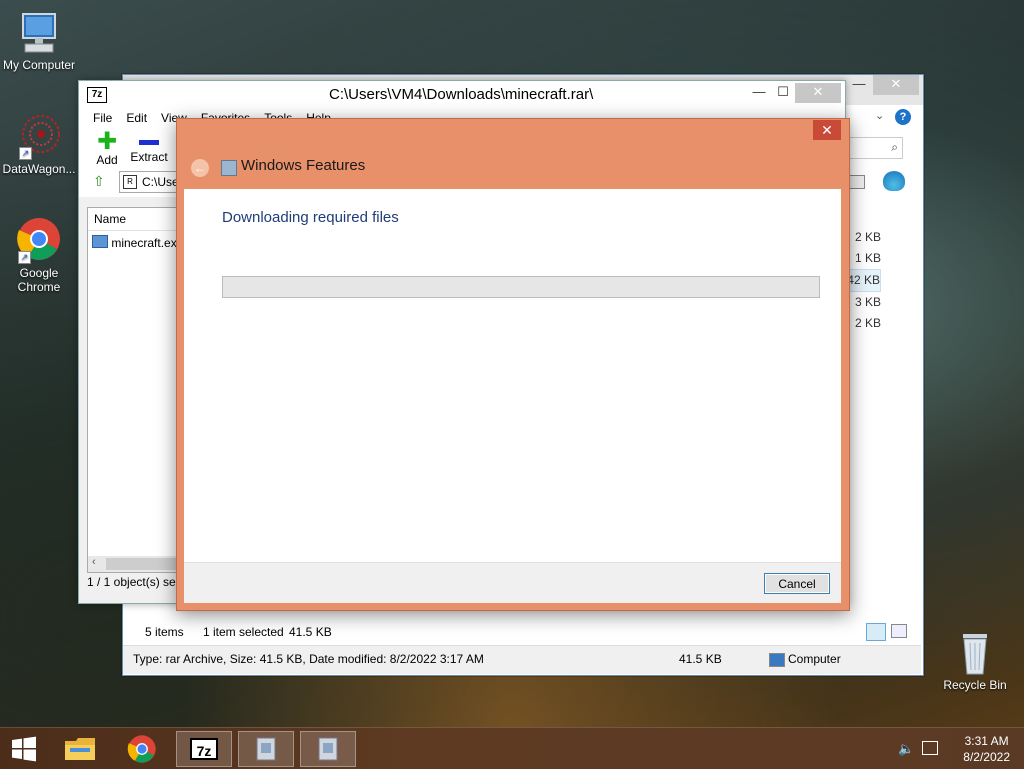  I want to click on start-button, so click(24, 749).